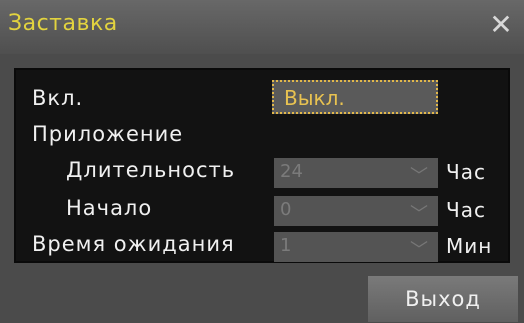 This screenshot has width=524, height=323. What do you see at coordinates (291, 171) in the screenshot?
I see `duration-value: 24` at bounding box center [291, 171].